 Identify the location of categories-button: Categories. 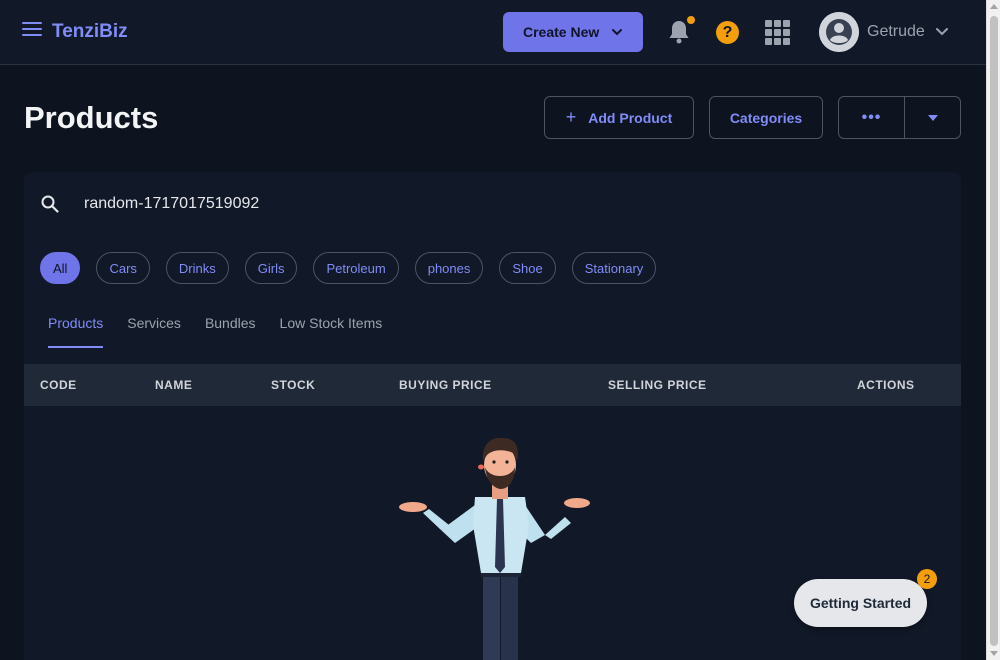
(766, 117).